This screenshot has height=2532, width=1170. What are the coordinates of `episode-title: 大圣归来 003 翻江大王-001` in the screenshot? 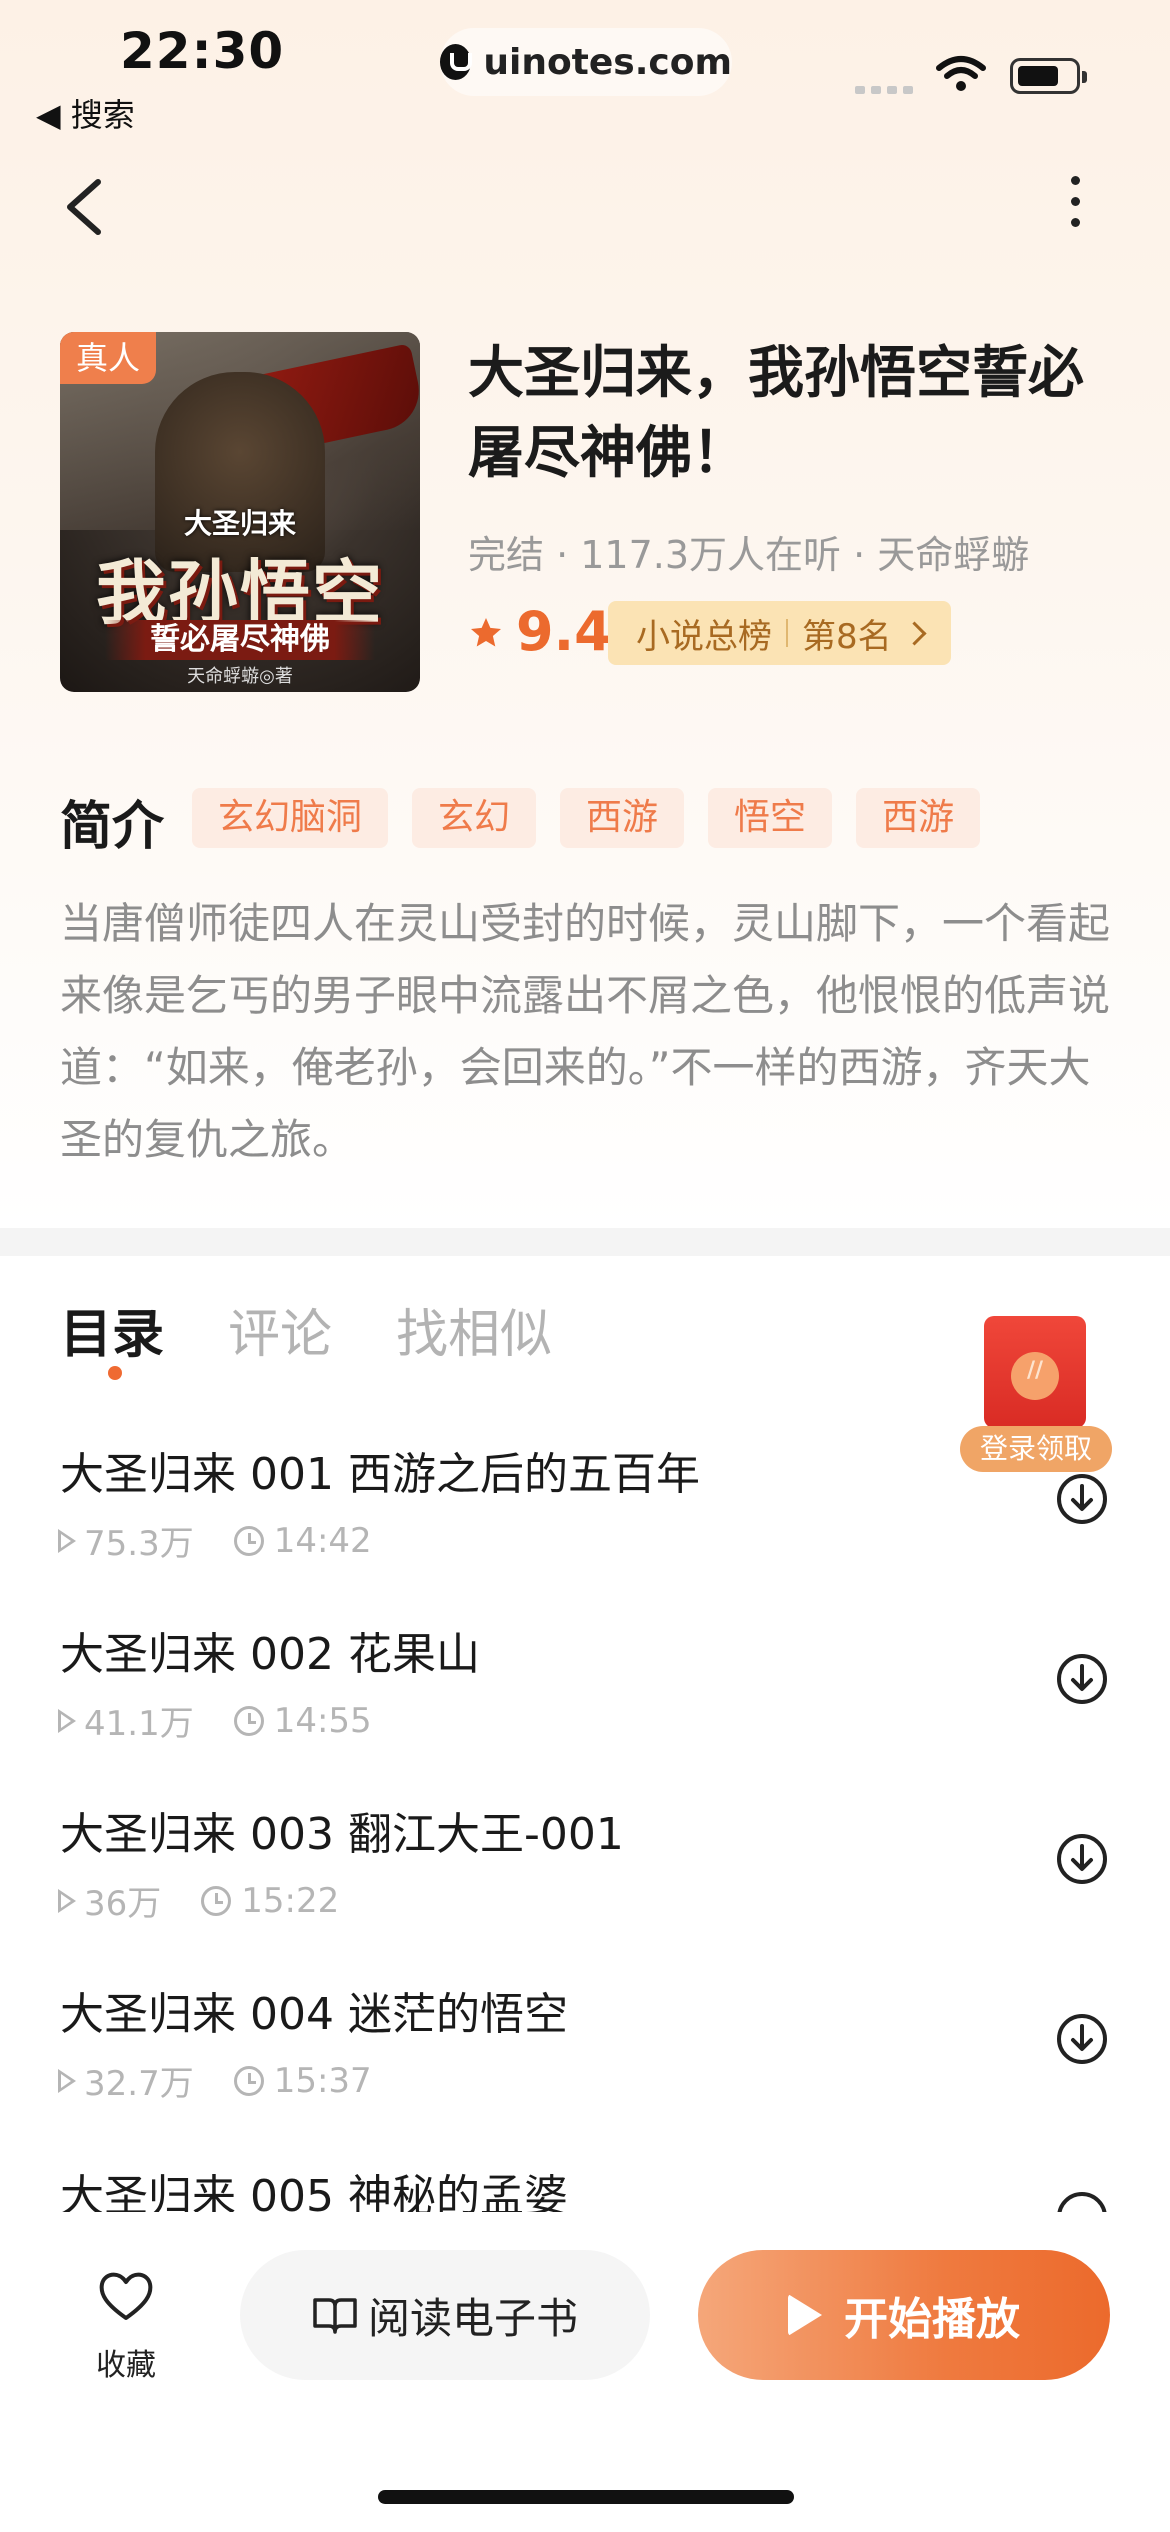 It's located at (342, 1830).